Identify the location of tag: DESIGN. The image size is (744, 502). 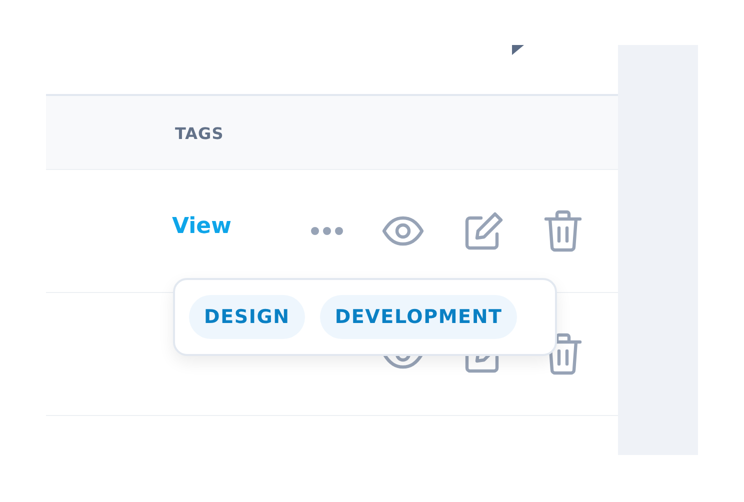
(247, 317).